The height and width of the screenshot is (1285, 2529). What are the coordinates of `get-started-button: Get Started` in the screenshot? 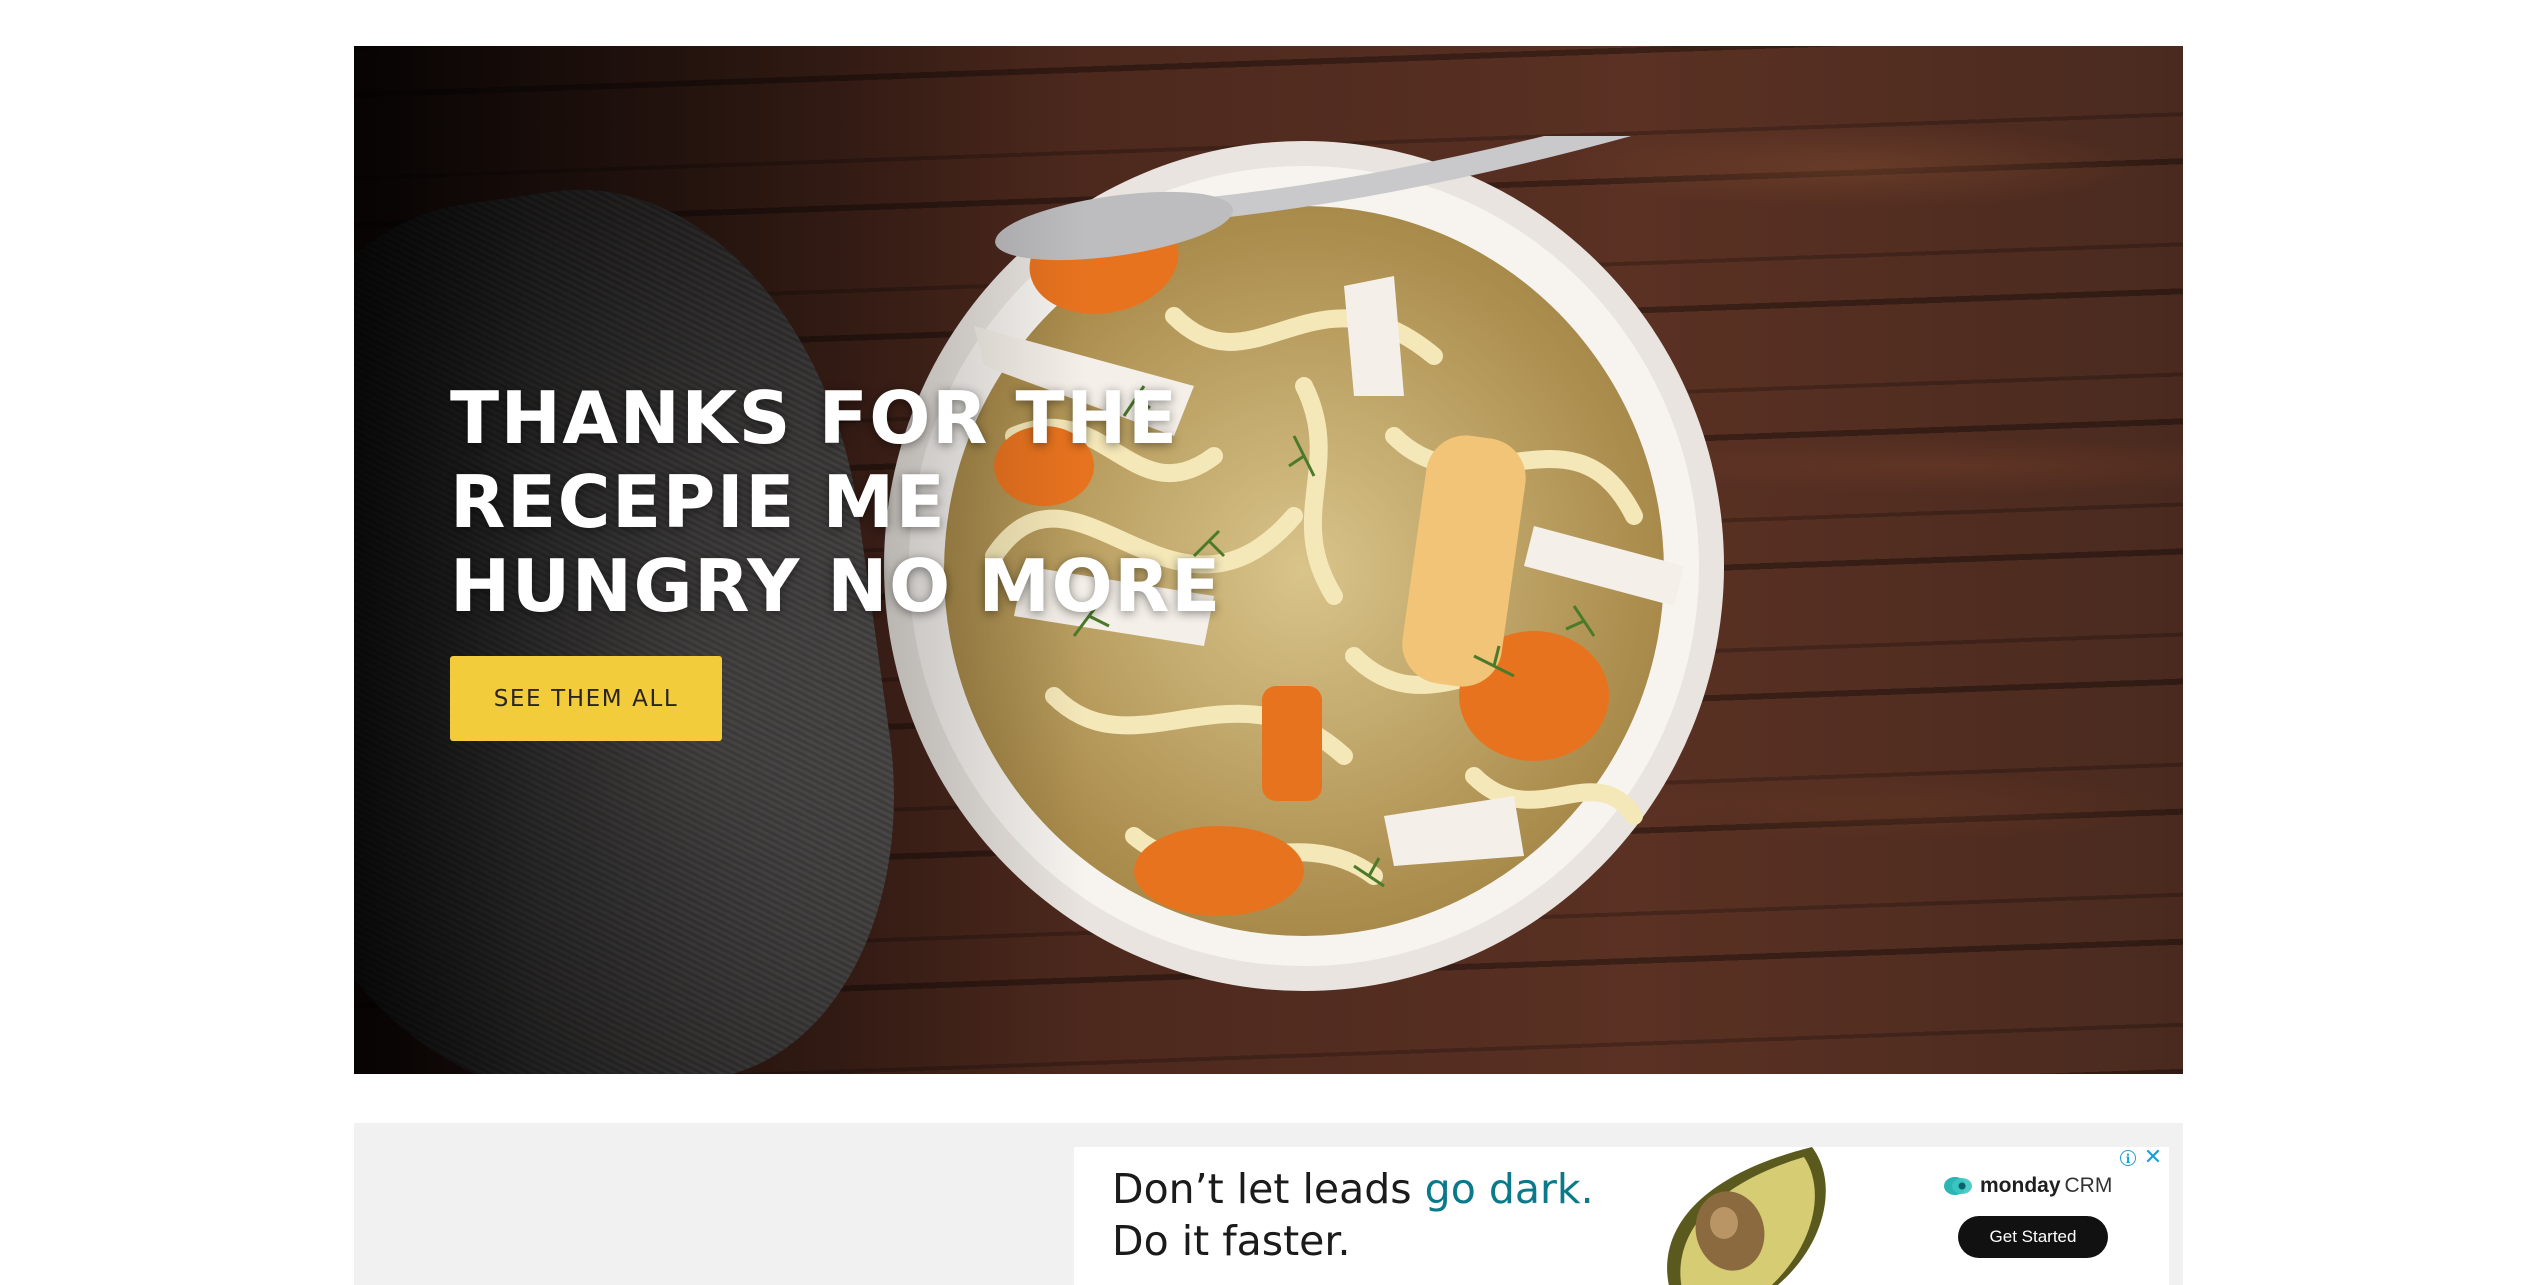 It's located at (2033, 1237).